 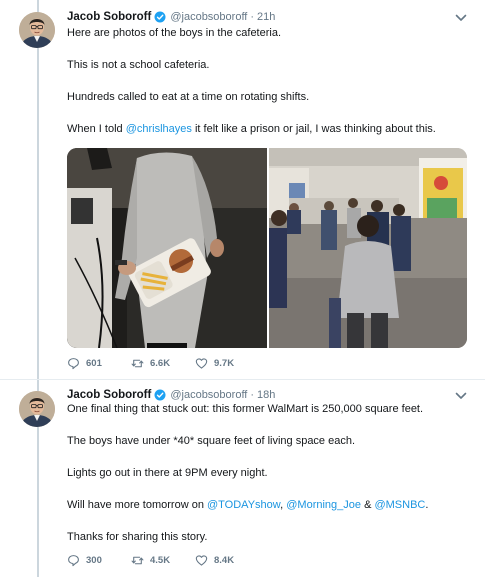 I want to click on reply-button: 300, so click(x=99, y=560).